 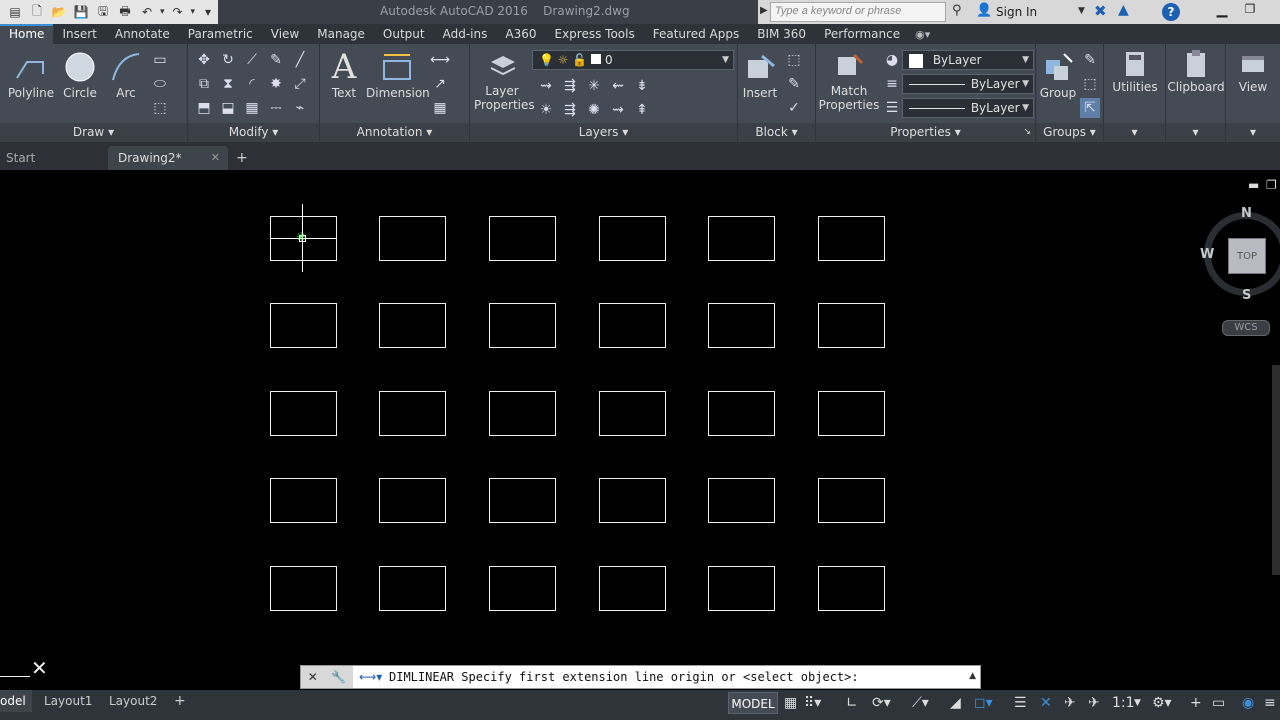 What do you see at coordinates (1094, 703) in the screenshot?
I see `annotate-scale-icon: ✈` at bounding box center [1094, 703].